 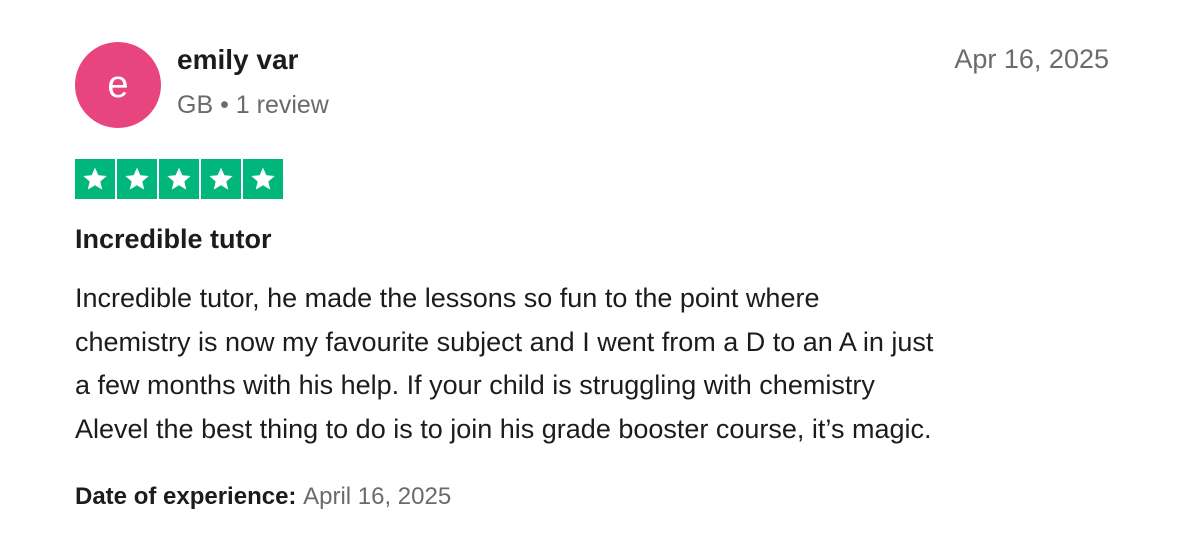 I want to click on experience-label: Date of experience:, so click(x=189, y=496).